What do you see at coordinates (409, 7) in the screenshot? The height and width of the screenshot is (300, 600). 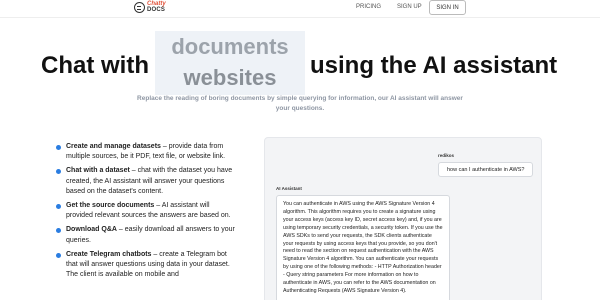 I see `nav-signup-link: SIGN UP` at bounding box center [409, 7].